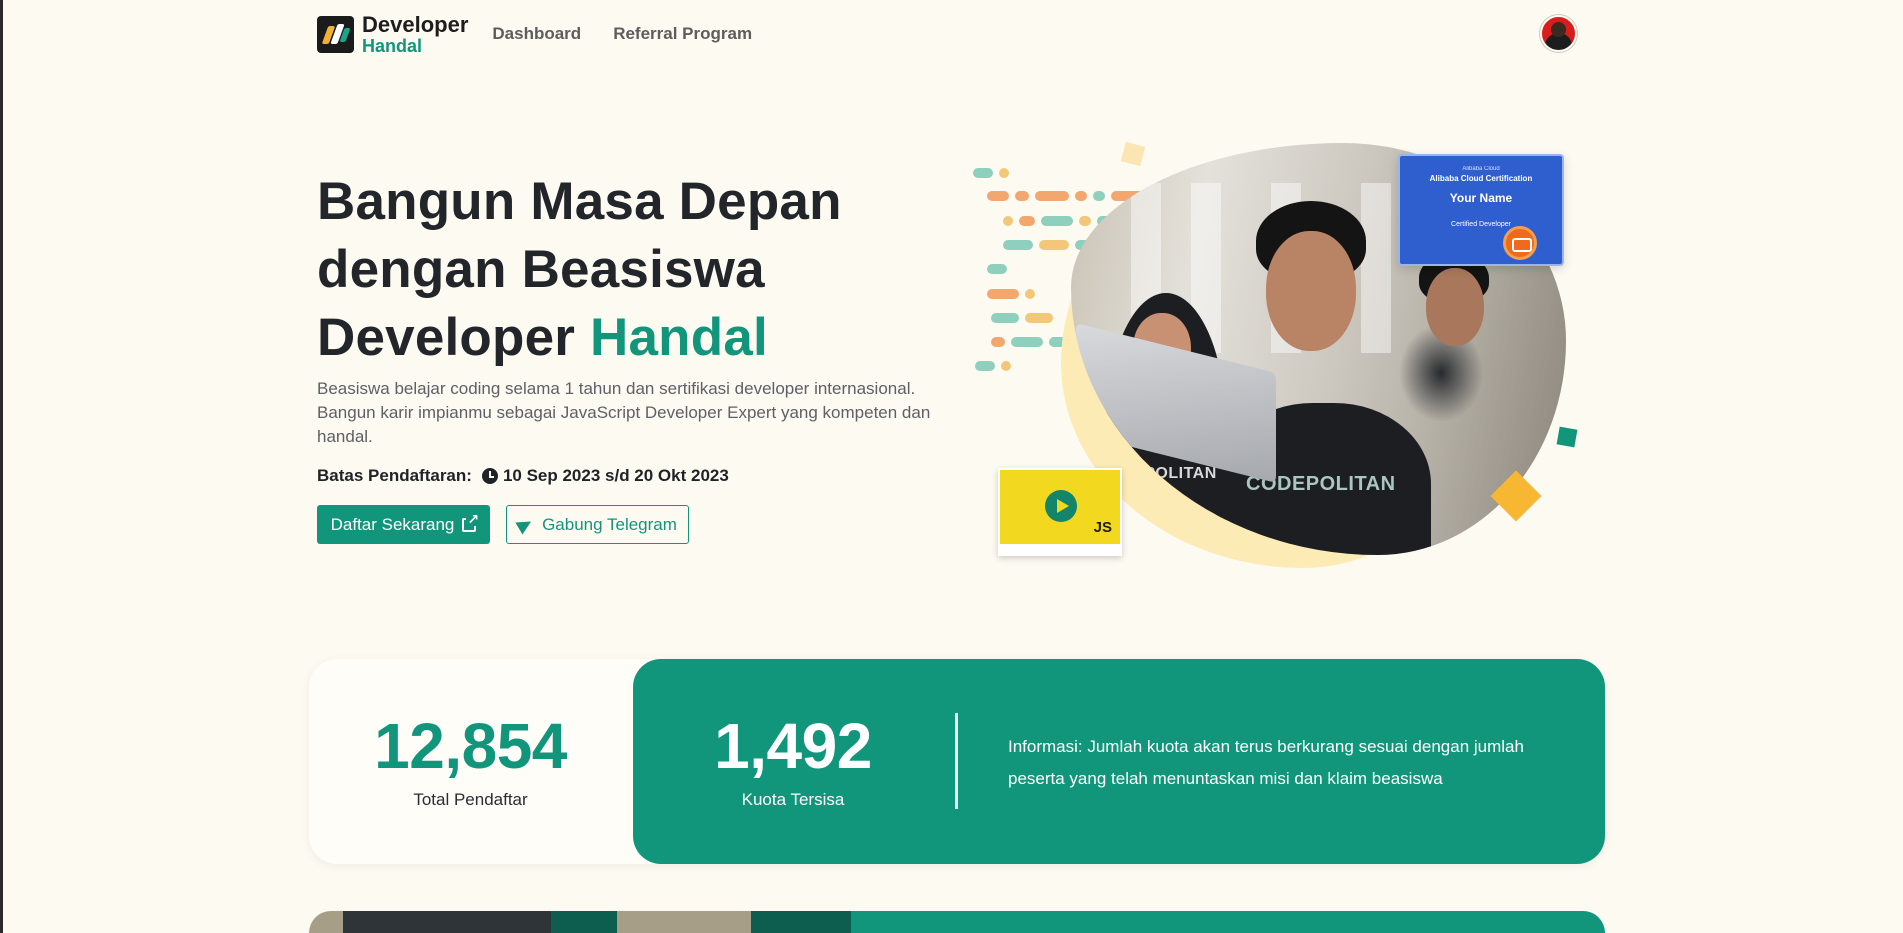 This screenshot has width=1903, height=933. What do you see at coordinates (1520, 243) in the screenshot?
I see `medal-icon` at bounding box center [1520, 243].